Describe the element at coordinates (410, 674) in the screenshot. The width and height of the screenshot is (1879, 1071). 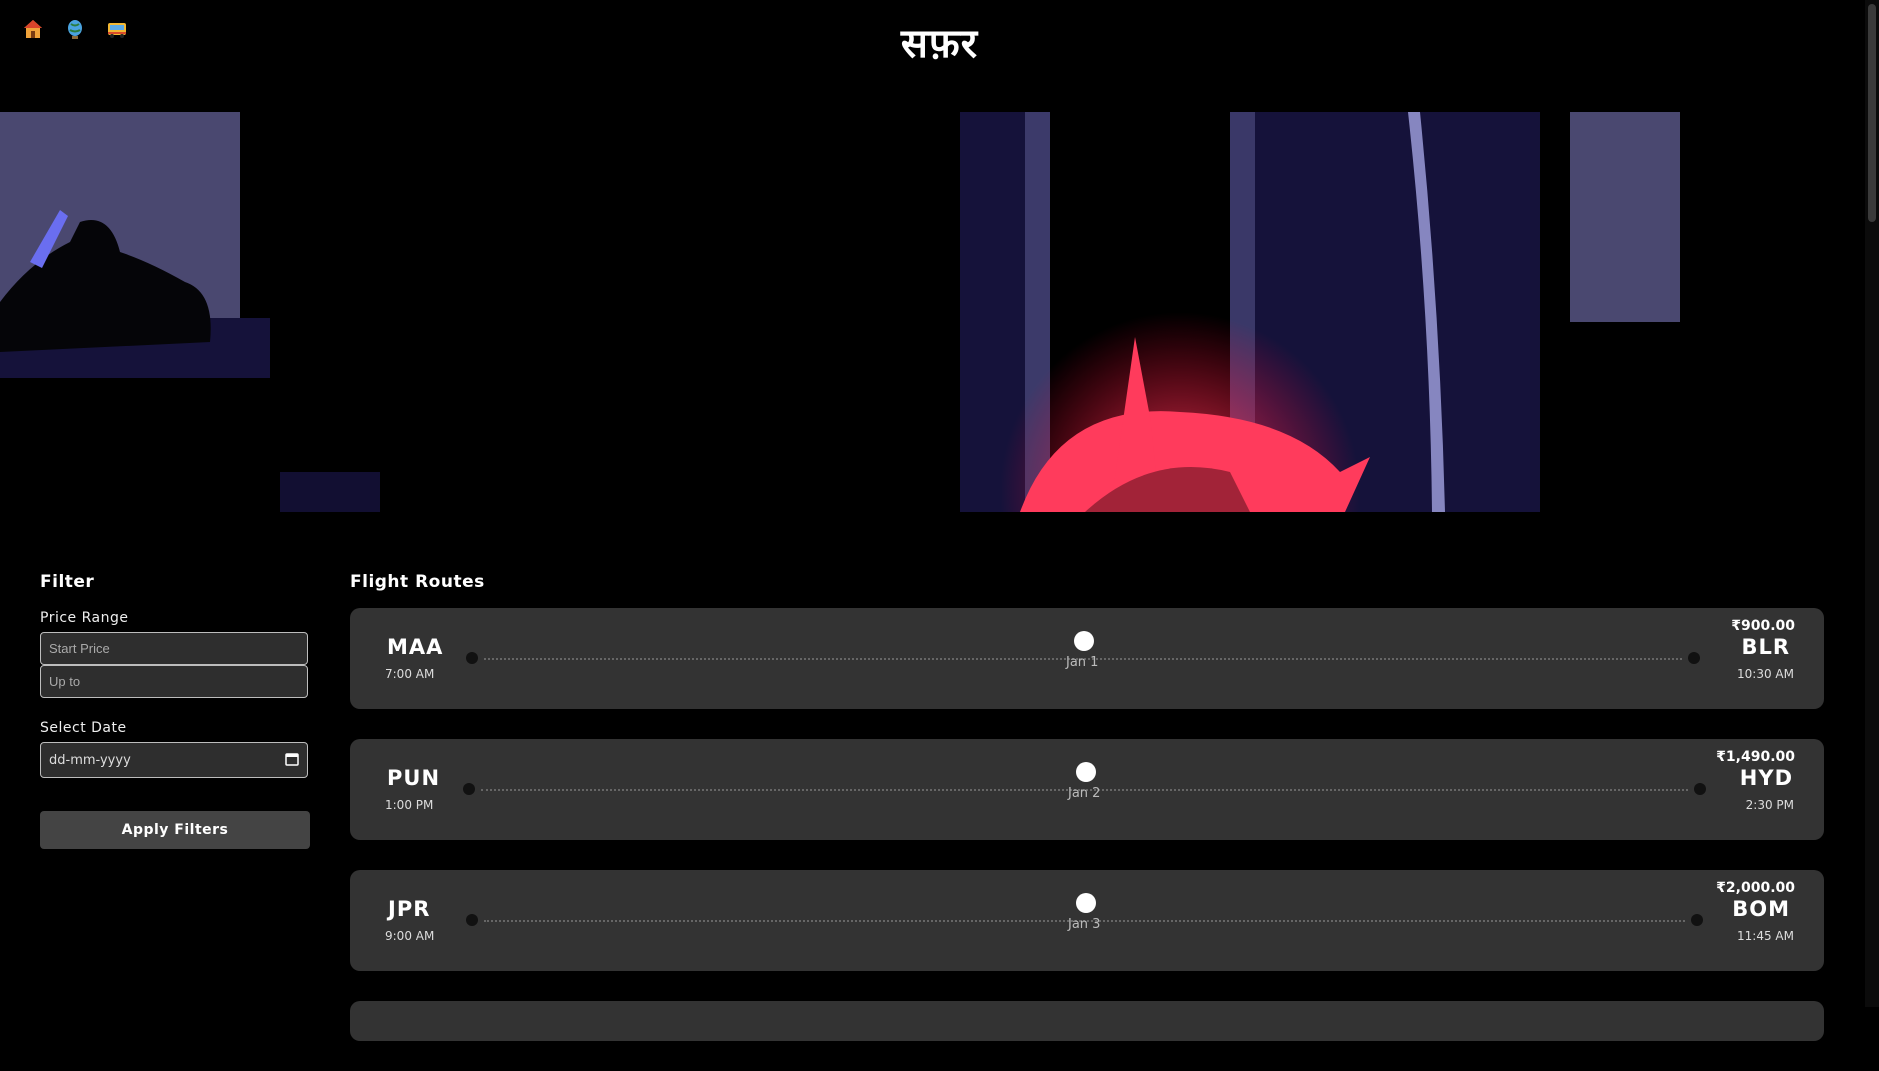
I see `departure-time: 7:00 AM` at that location.